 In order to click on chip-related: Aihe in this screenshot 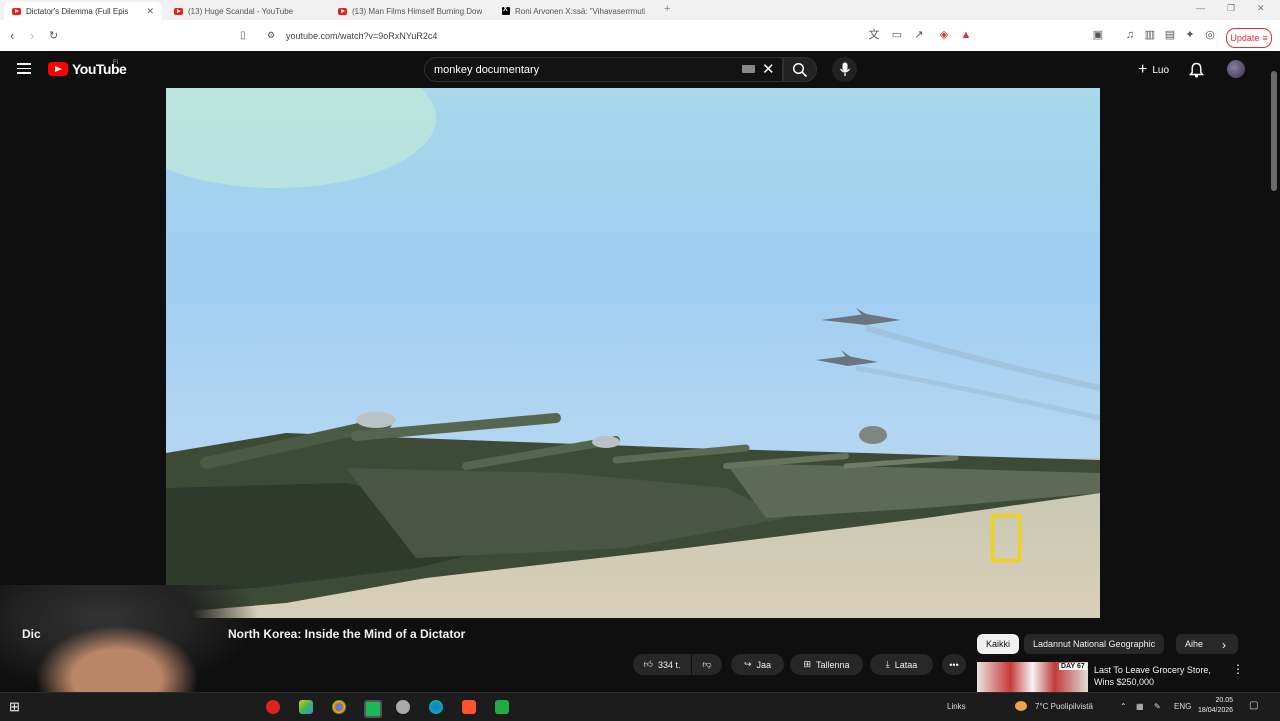, I will do `click(1207, 644)`.